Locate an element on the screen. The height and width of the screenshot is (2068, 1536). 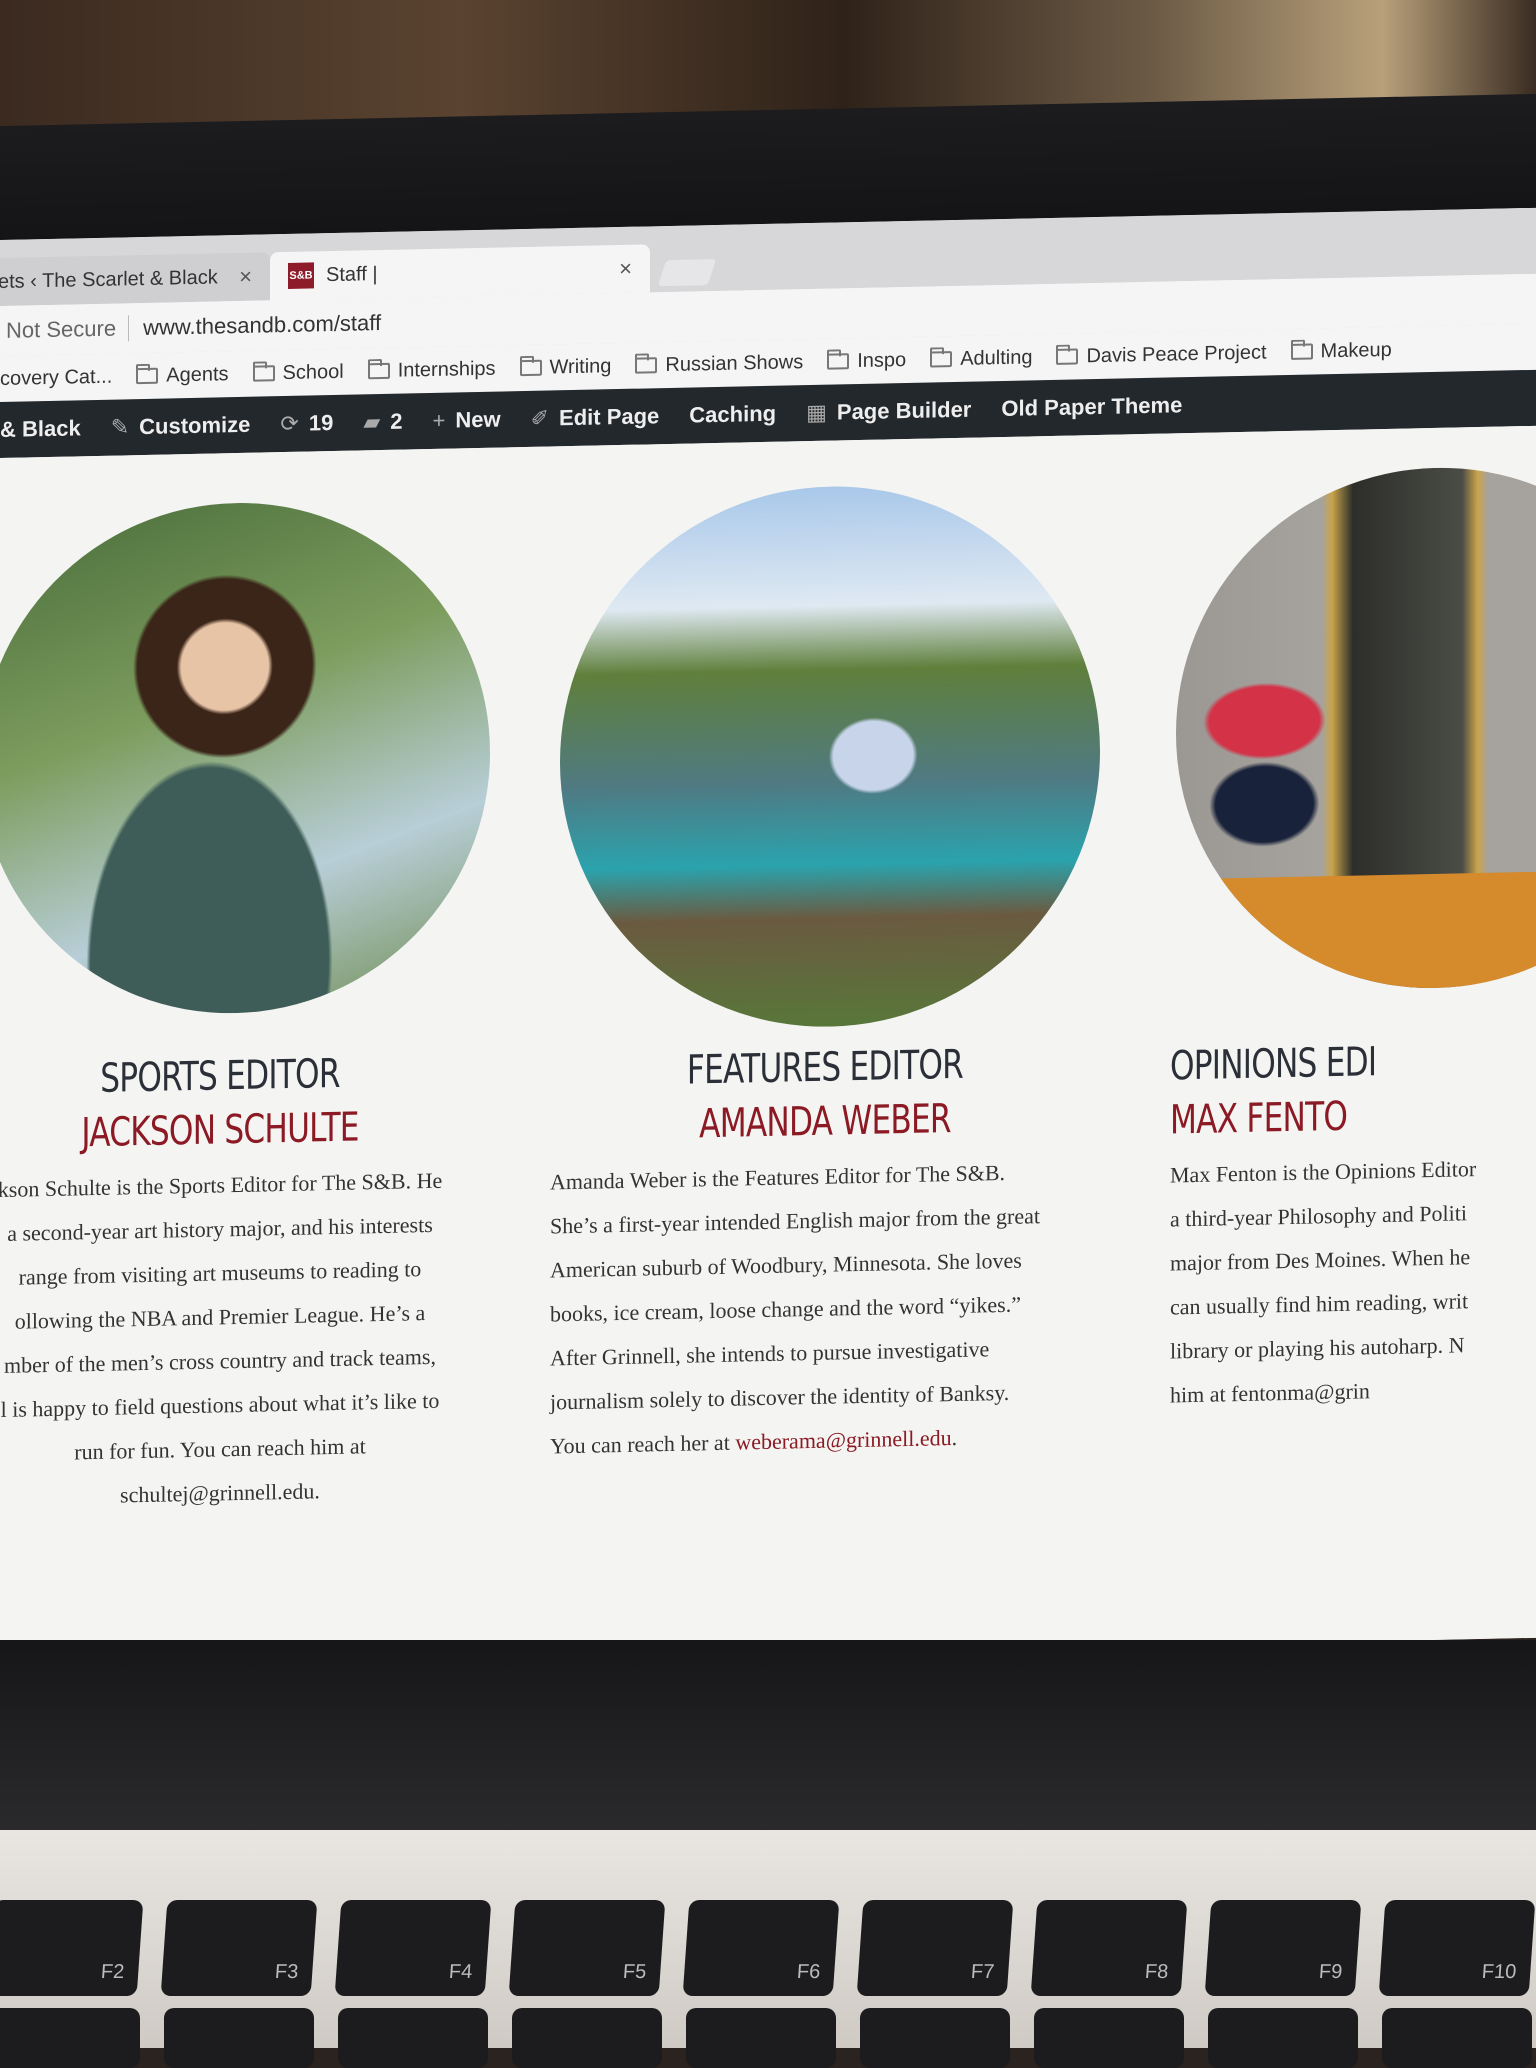
staff-photo-jackson-schulte is located at coordinates (245, 758).